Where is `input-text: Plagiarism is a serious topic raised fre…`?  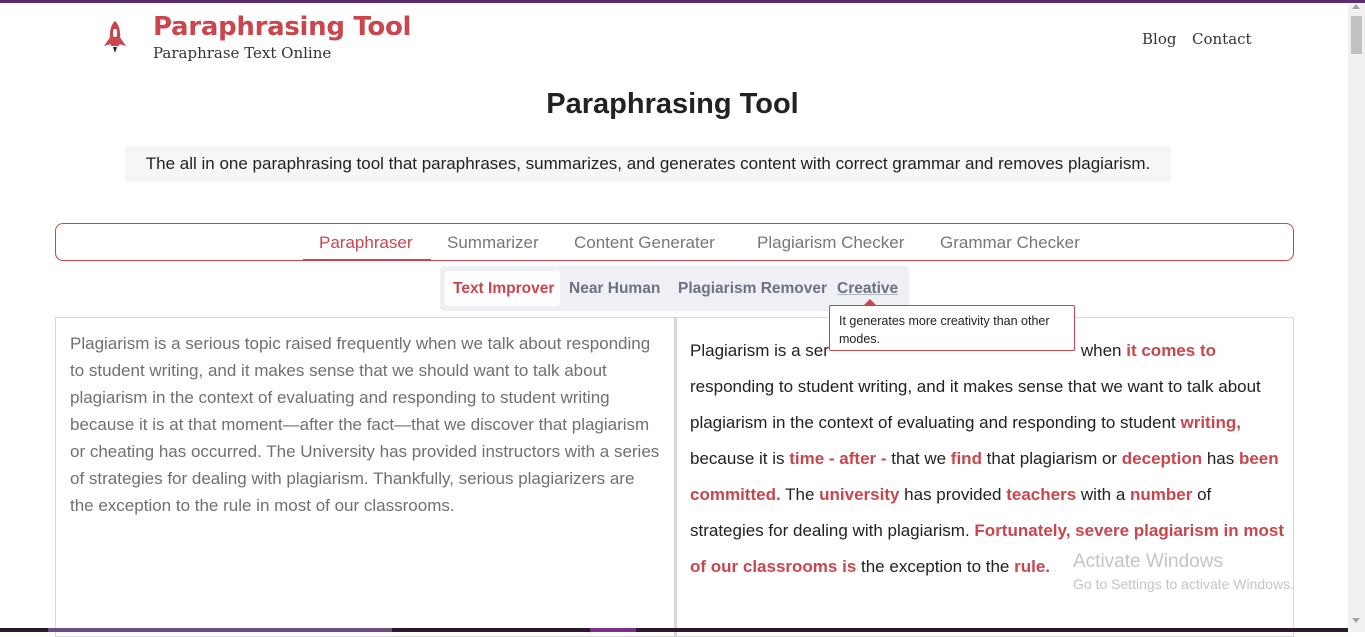 input-text: Plagiarism is a serious topic raised fre… is located at coordinates (365, 424).